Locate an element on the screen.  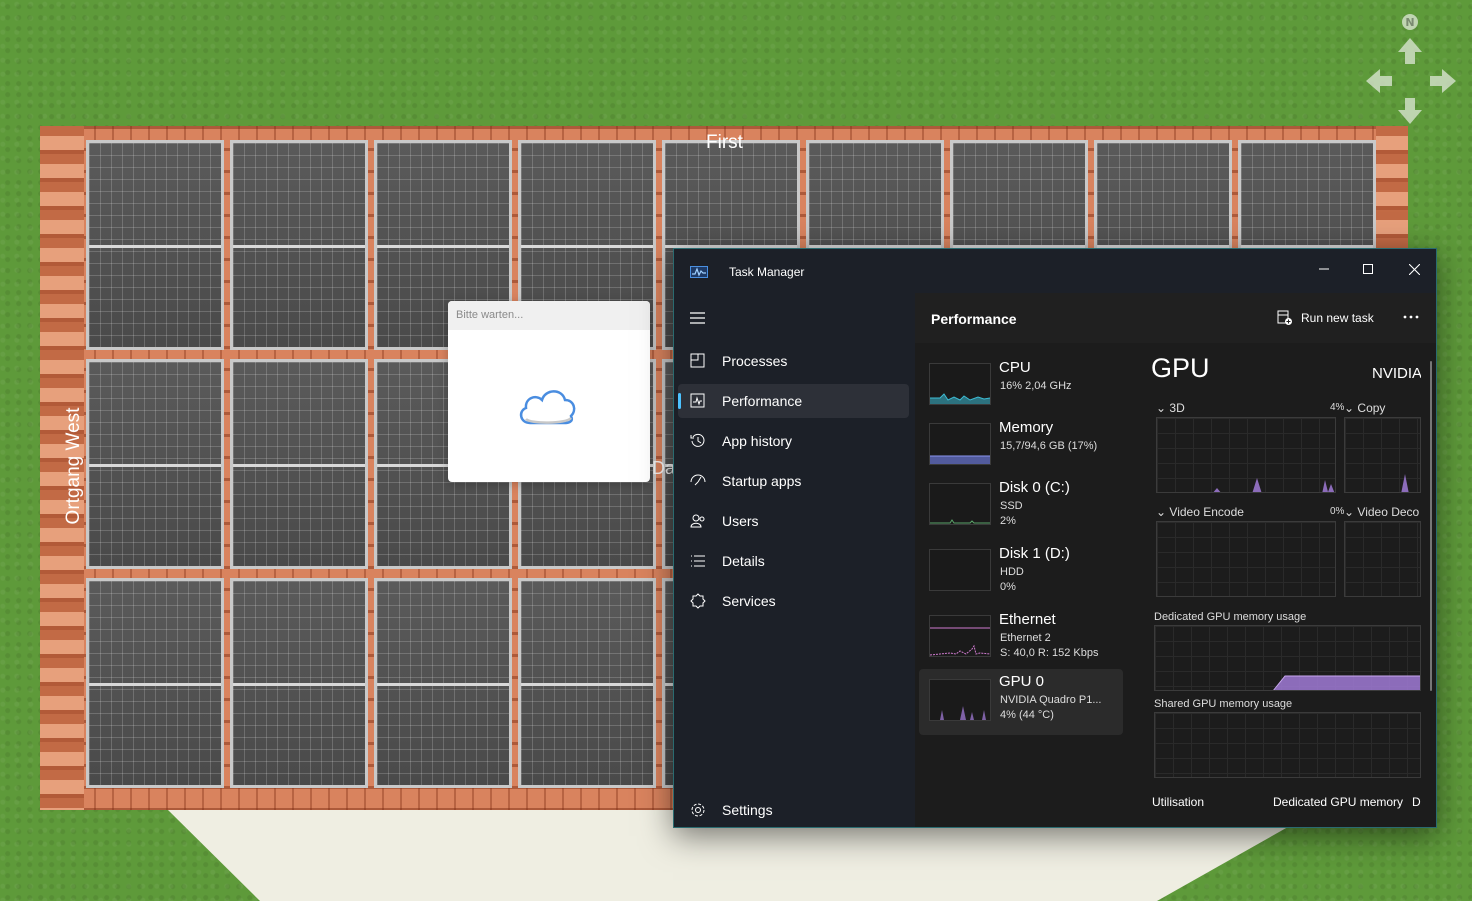
resource-cpu: CPU 16% 2,04 GHz is located at coordinates (1021, 387).